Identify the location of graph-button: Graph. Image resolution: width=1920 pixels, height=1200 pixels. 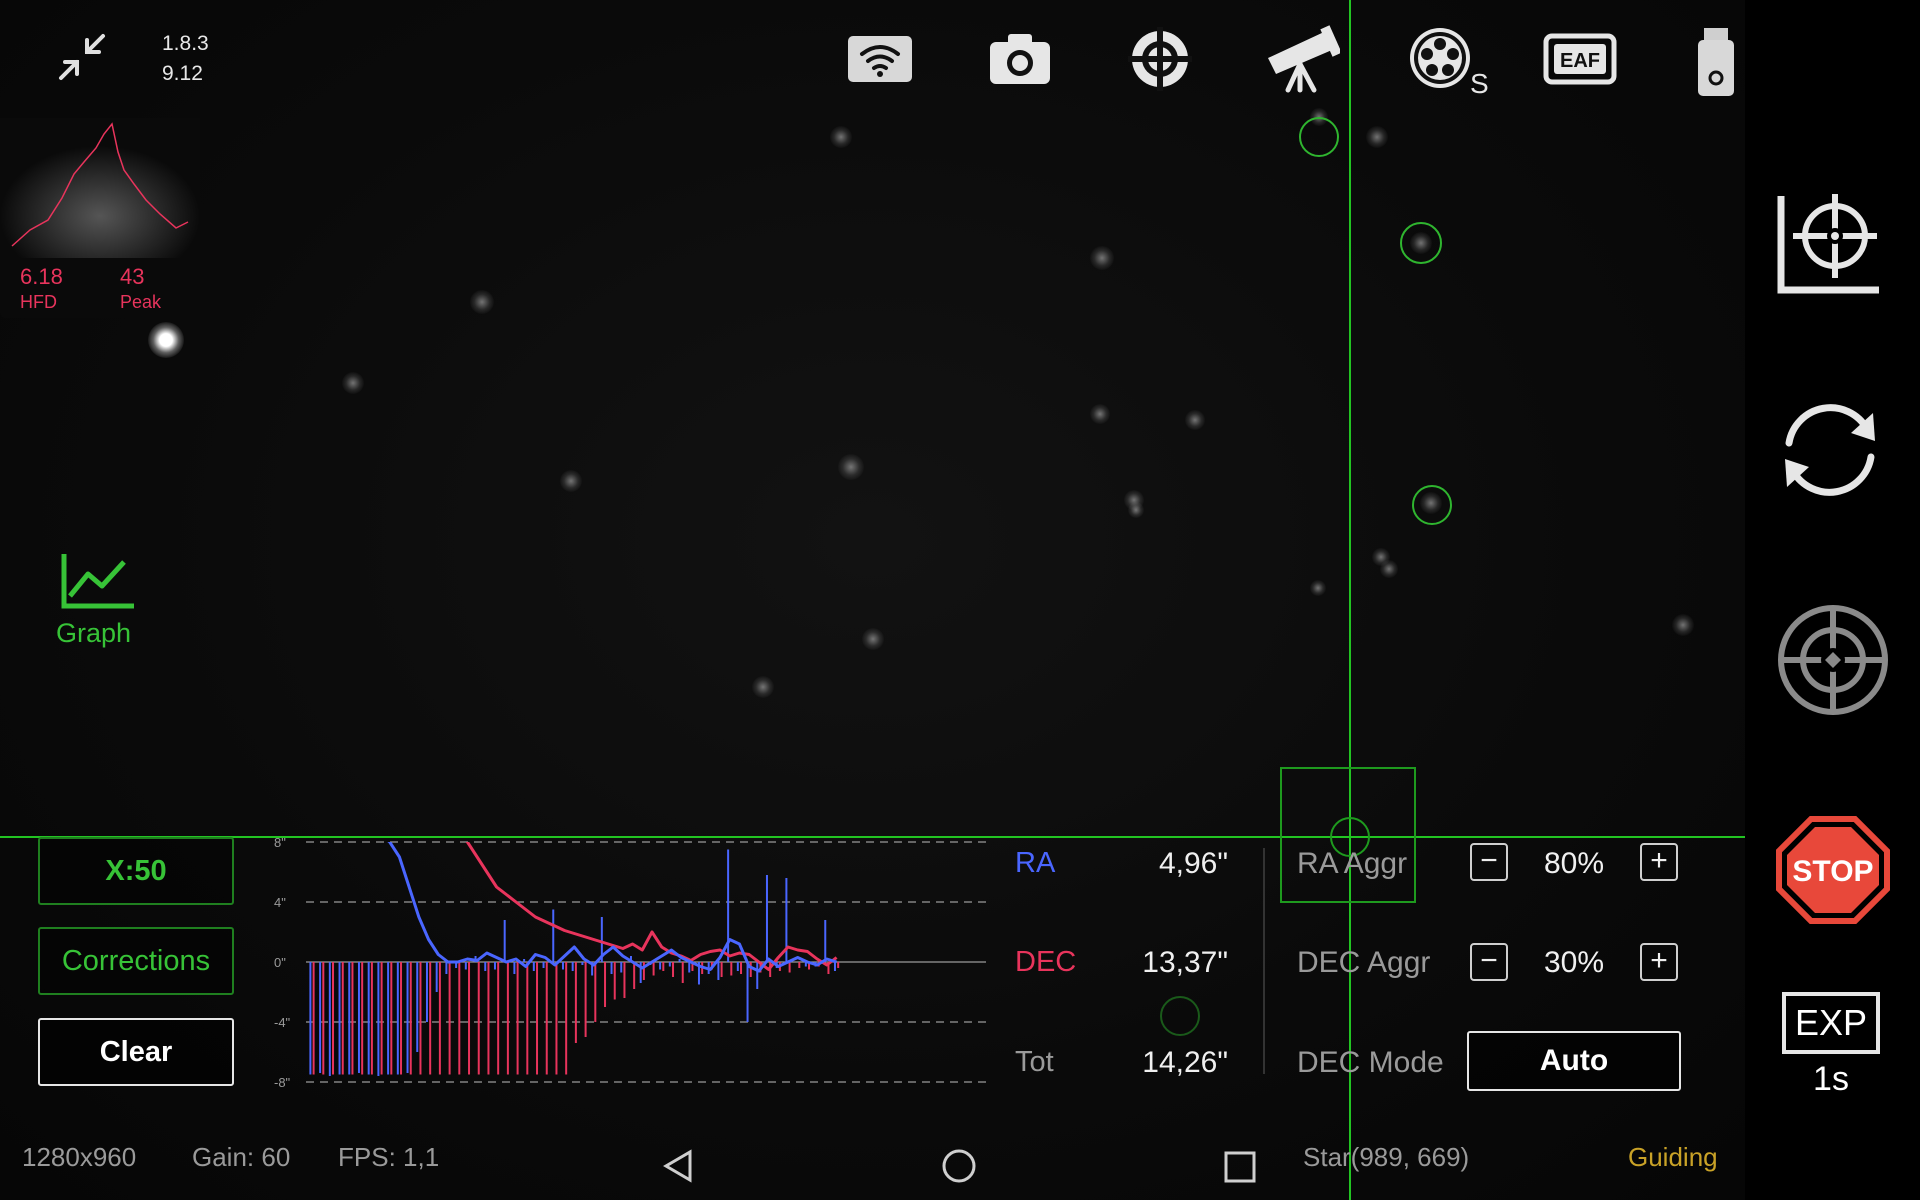
(95, 605).